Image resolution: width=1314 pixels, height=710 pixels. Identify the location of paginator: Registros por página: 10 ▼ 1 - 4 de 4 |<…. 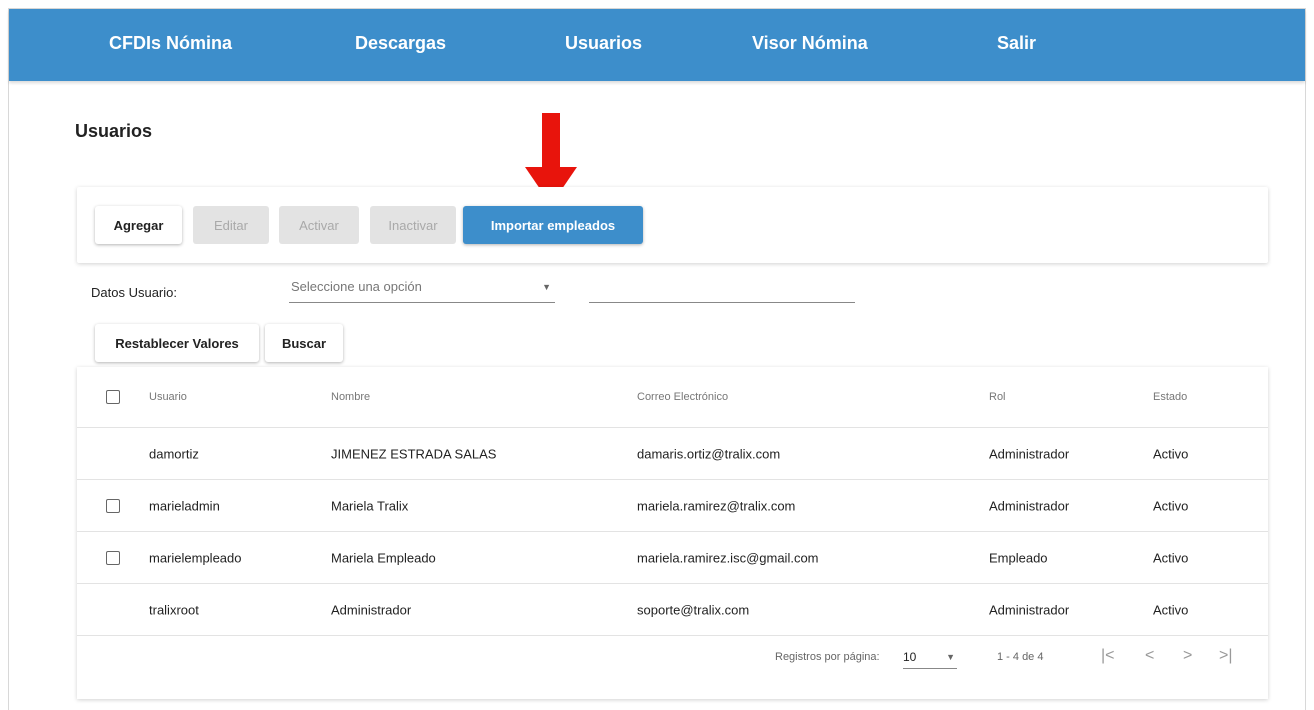
(672, 659).